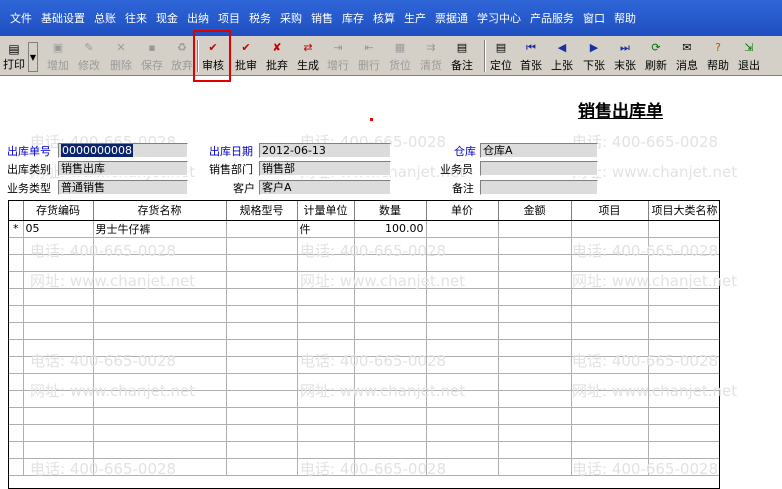  What do you see at coordinates (390, 211) in the screenshot?
I see `col-header-qty: 数量` at bounding box center [390, 211].